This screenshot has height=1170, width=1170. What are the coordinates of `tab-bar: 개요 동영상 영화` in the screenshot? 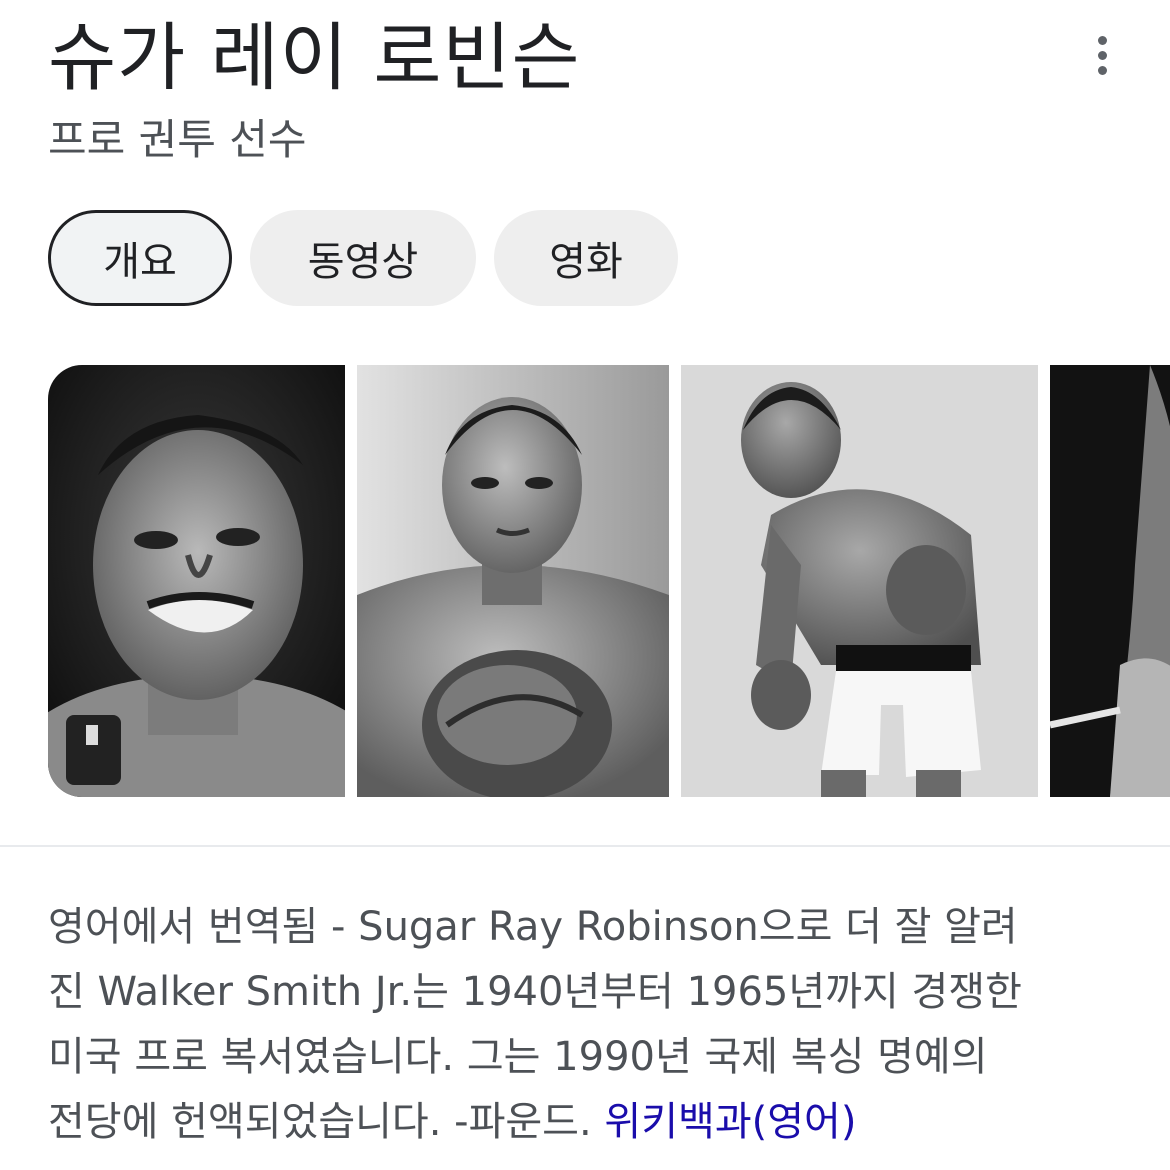 It's located at (363, 258).